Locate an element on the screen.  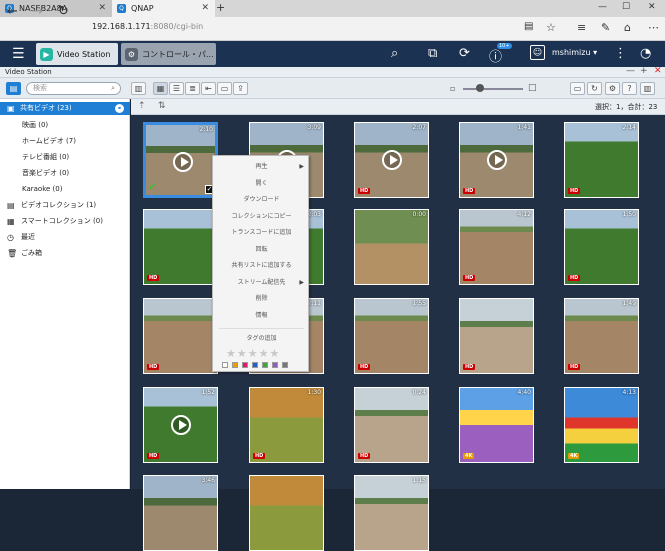
sidebar-item-smart-collection: ▦ スマートコレクション (0) is located at coordinates (65, 221).